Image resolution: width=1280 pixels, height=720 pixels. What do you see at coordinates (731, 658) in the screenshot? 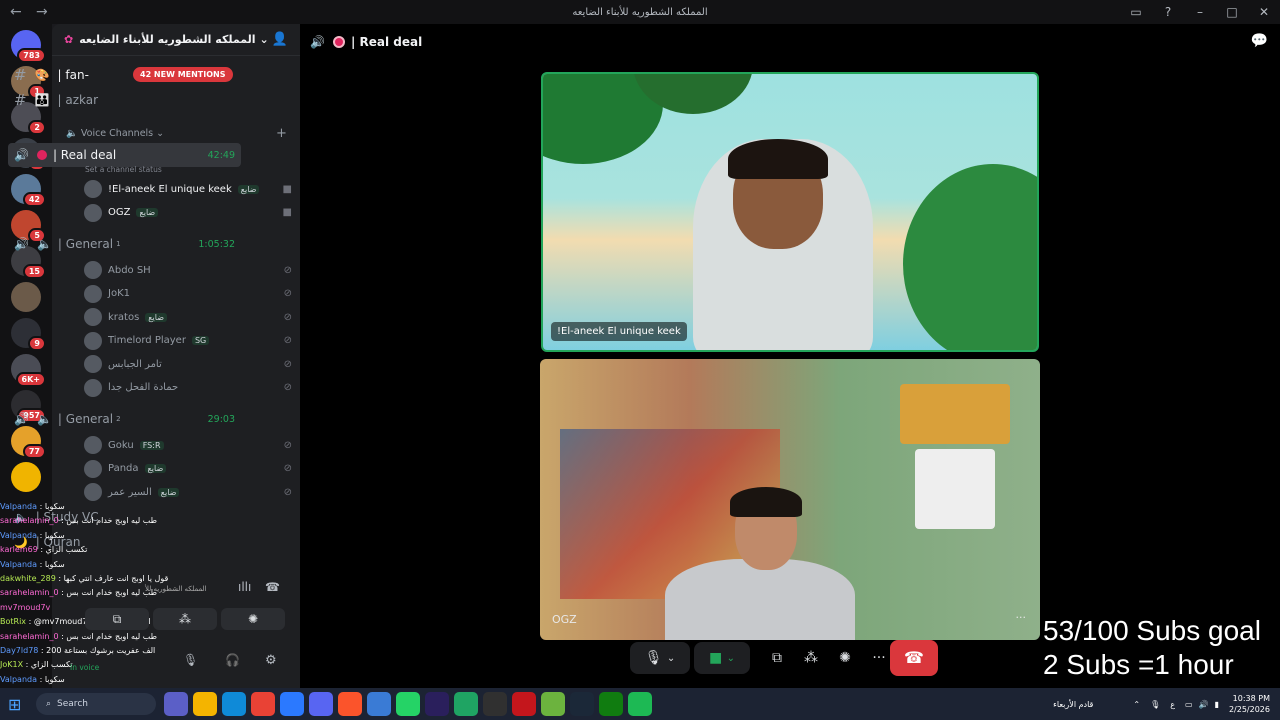
I see `chevron-down-icon: ⌄` at bounding box center [731, 658].